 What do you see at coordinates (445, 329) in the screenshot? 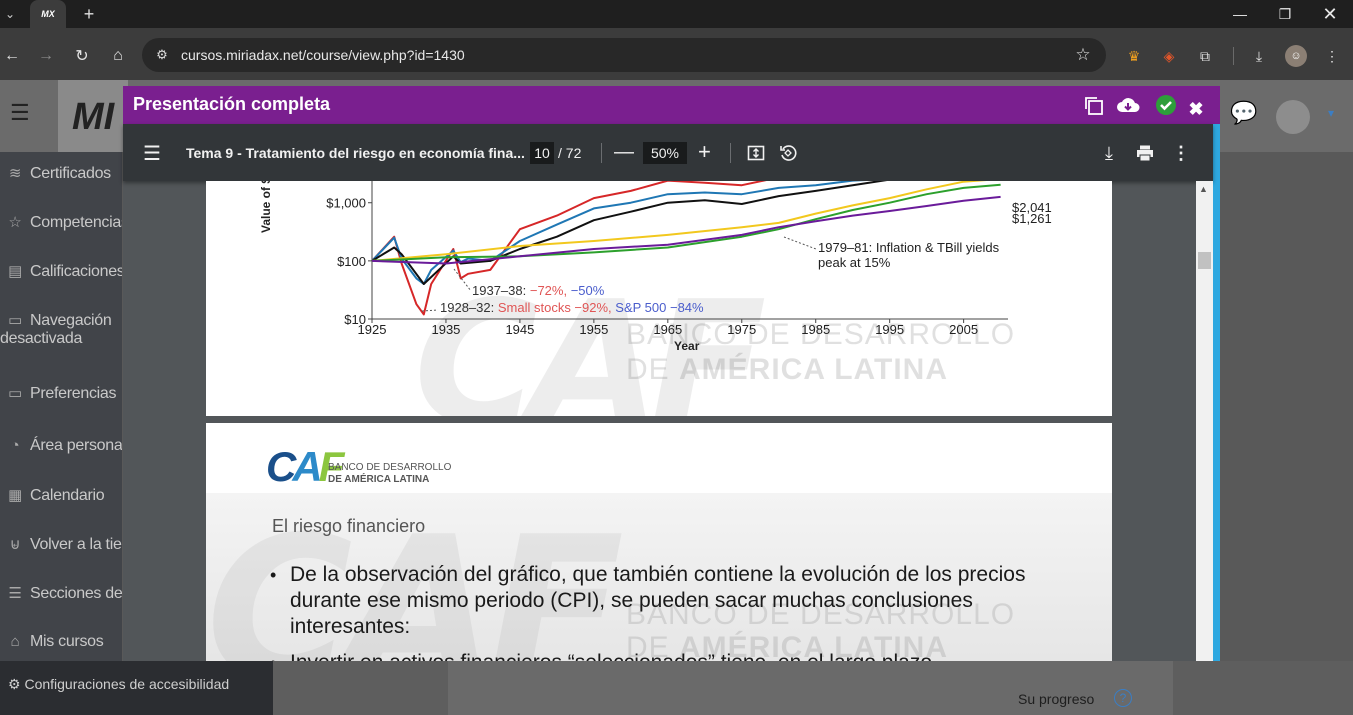
I see `x-tick-label: 1935` at bounding box center [445, 329].